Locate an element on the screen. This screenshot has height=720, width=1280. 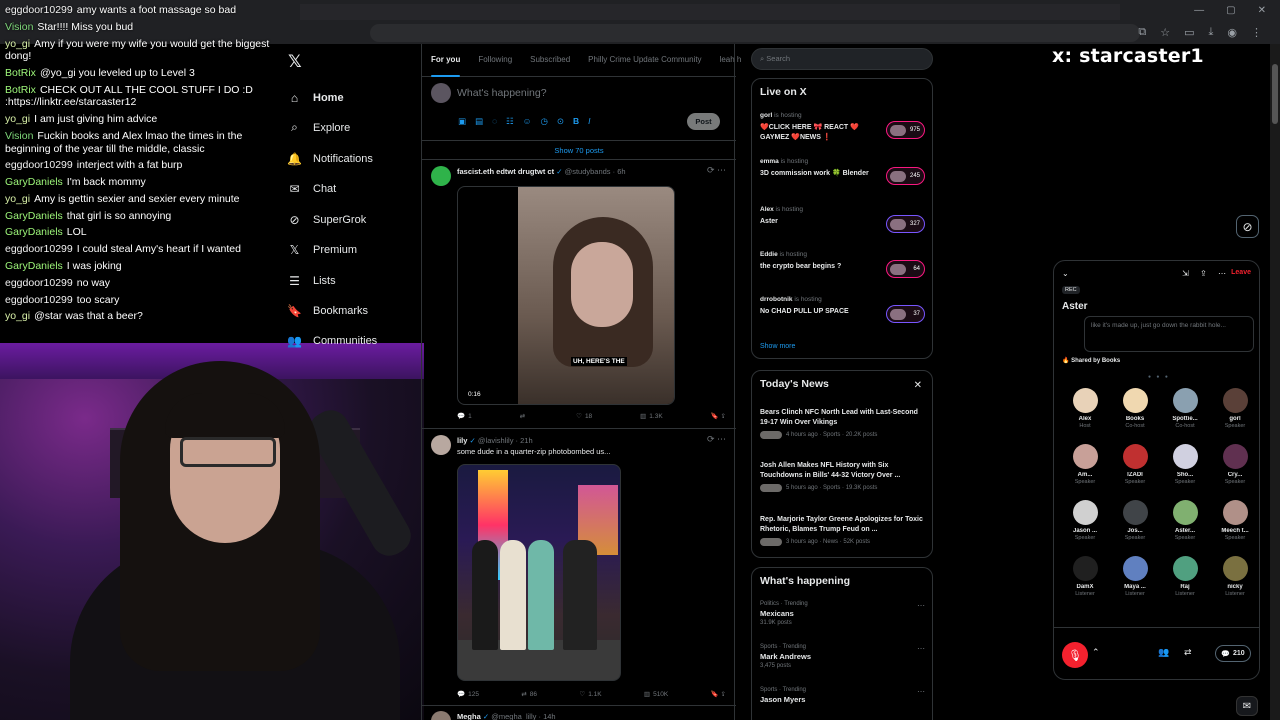
grok-icon: ◌ is located at coordinates (494, 121).